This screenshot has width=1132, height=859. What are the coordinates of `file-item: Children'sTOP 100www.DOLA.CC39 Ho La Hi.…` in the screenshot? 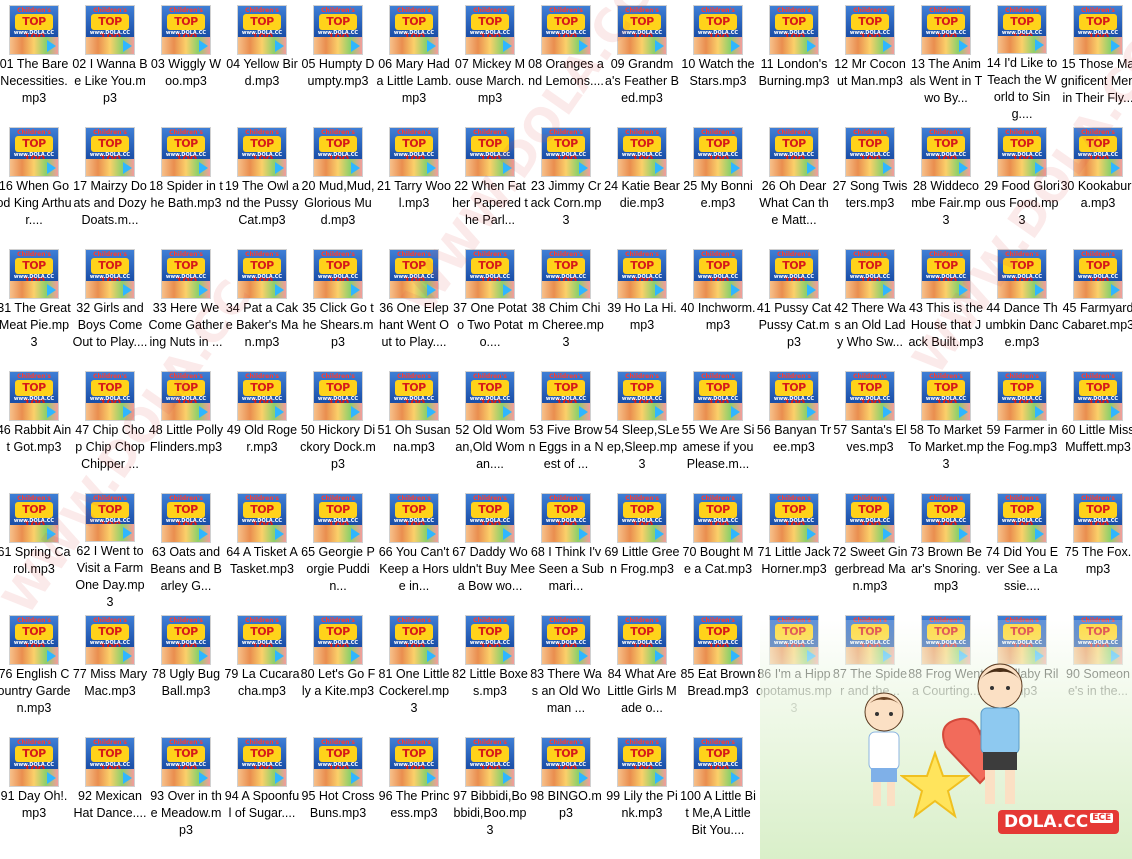 It's located at (642, 305).